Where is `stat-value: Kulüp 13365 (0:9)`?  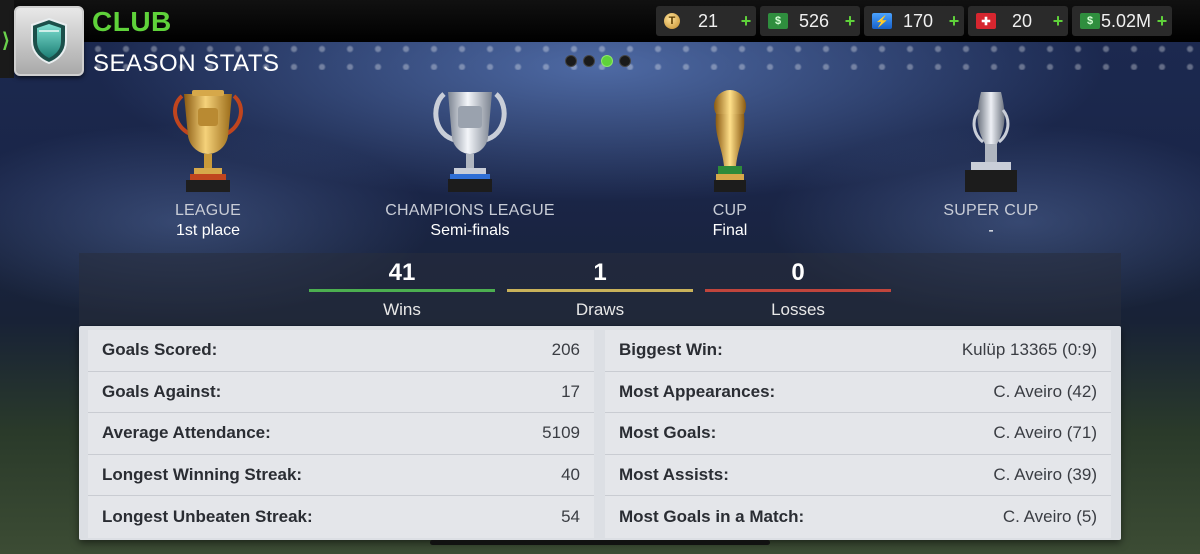
stat-value: Kulüp 13365 (0:9) is located at coordinates (1029, 350).